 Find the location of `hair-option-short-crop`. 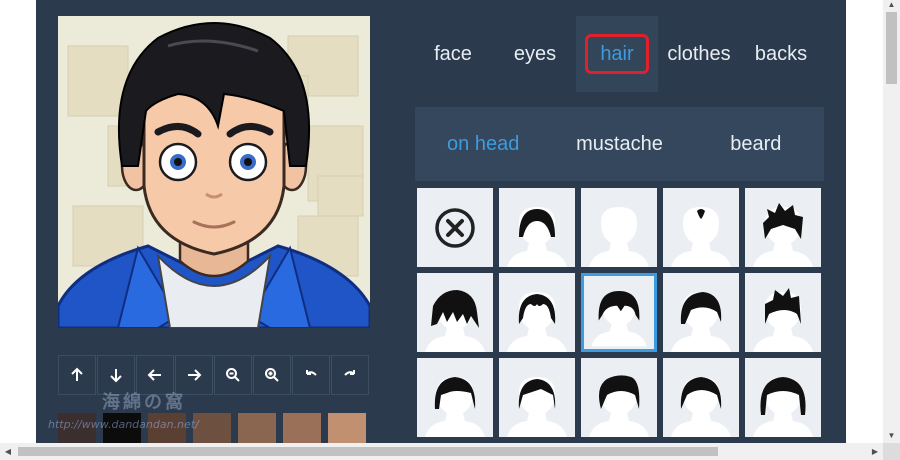

hair-option-short-crop is located at coordinates (537, 227).